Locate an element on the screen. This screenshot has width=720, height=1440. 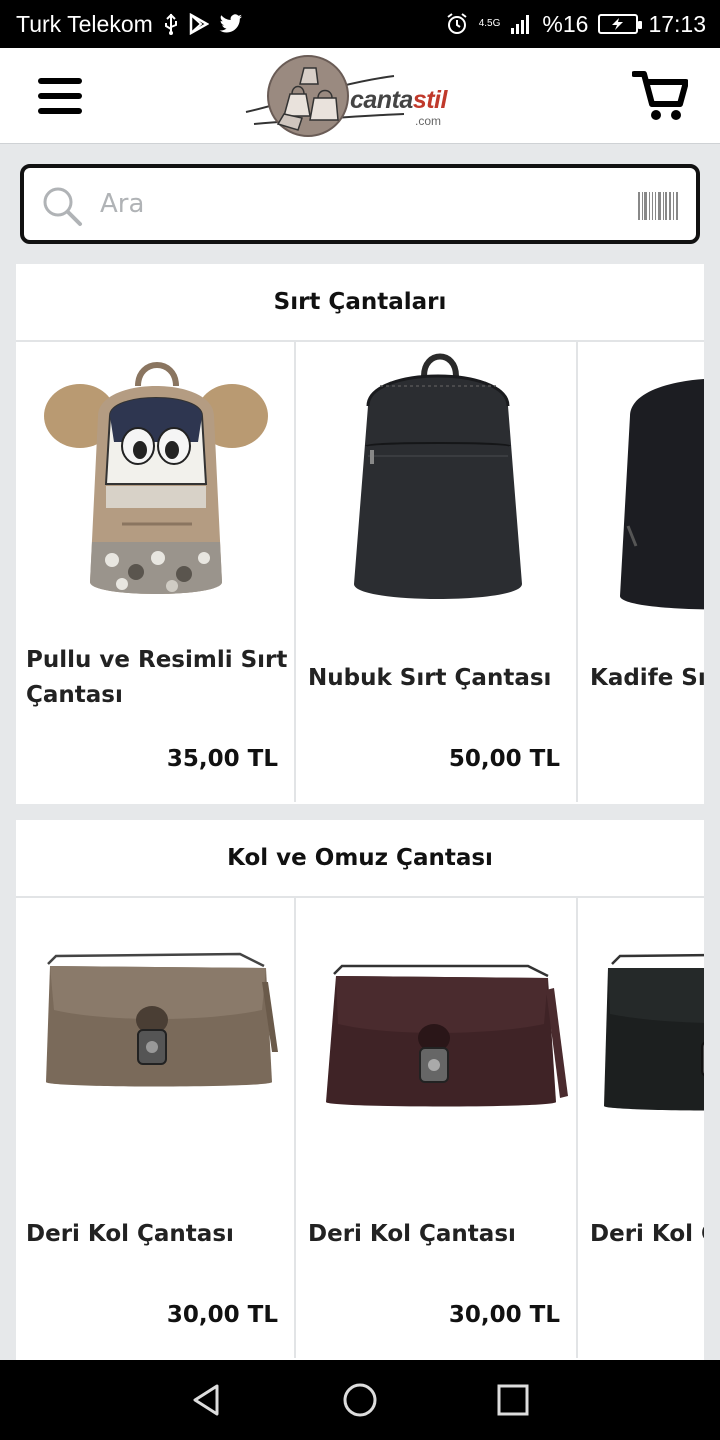
logo-wordmark: cantastil is located at coordinates (398, 100).